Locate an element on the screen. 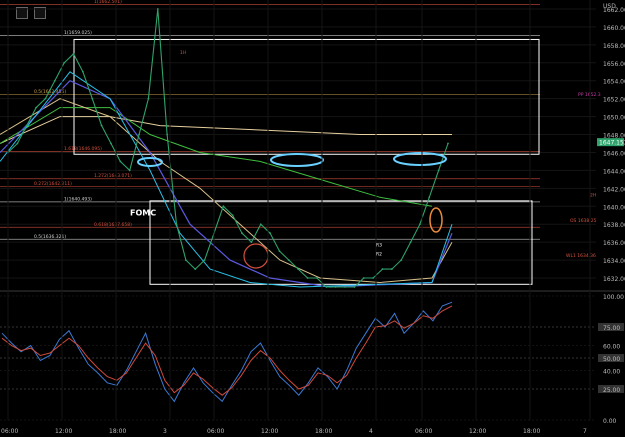 This screenshot has width=625, height=437. highlight-ellipse-orange is located at coordinates (436, 220).